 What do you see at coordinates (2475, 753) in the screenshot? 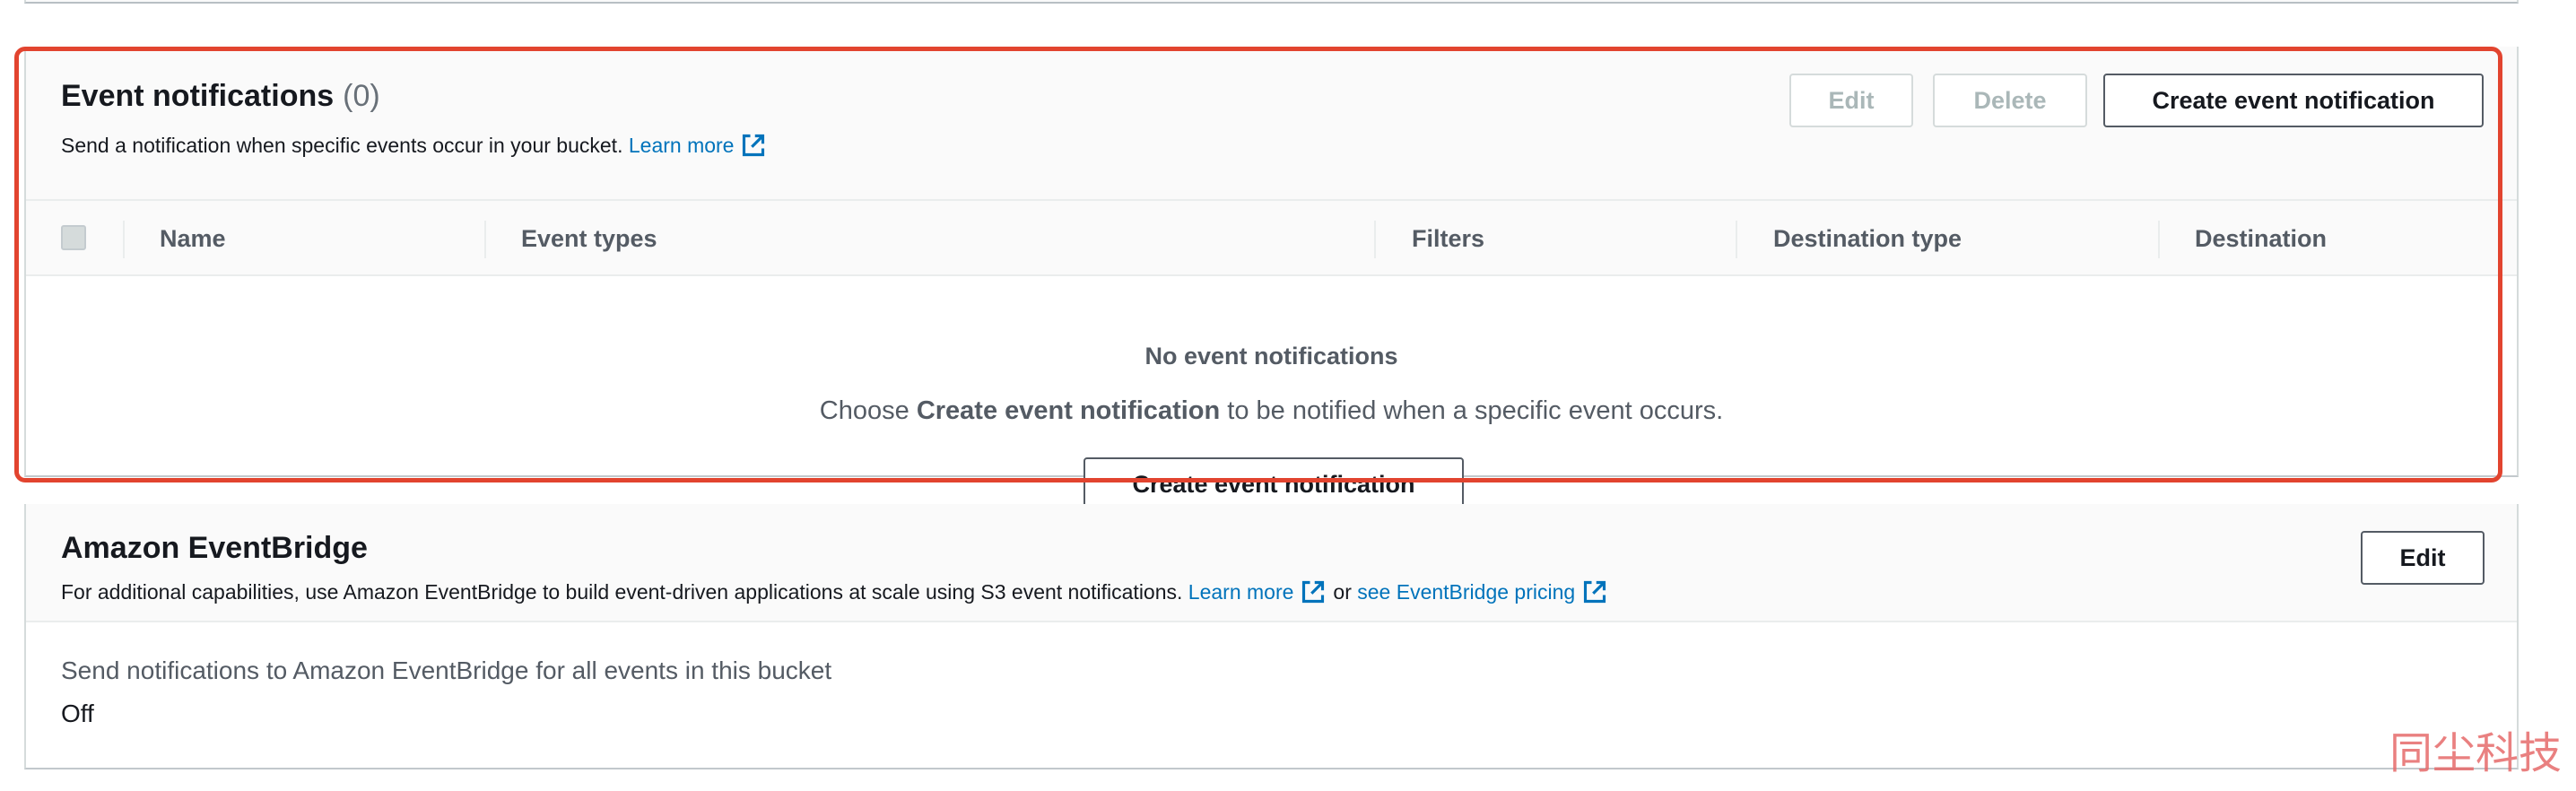
I see `watermark: 同尘科技` at bounding box center [2475, 753].